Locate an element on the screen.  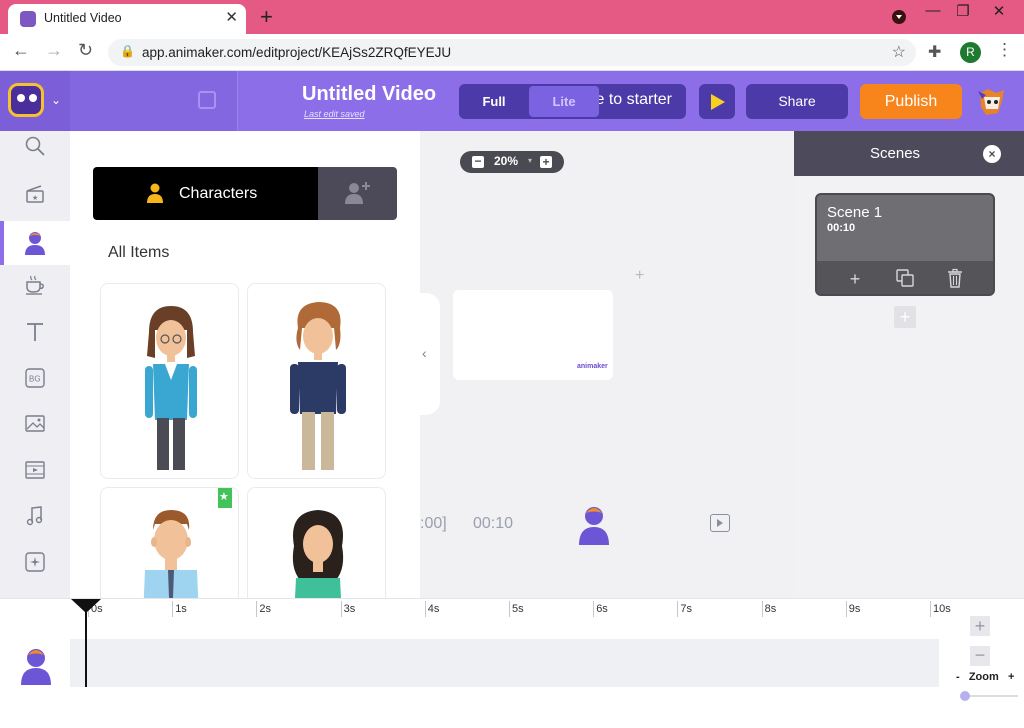
video-icon is located at coordinates (35, 471).